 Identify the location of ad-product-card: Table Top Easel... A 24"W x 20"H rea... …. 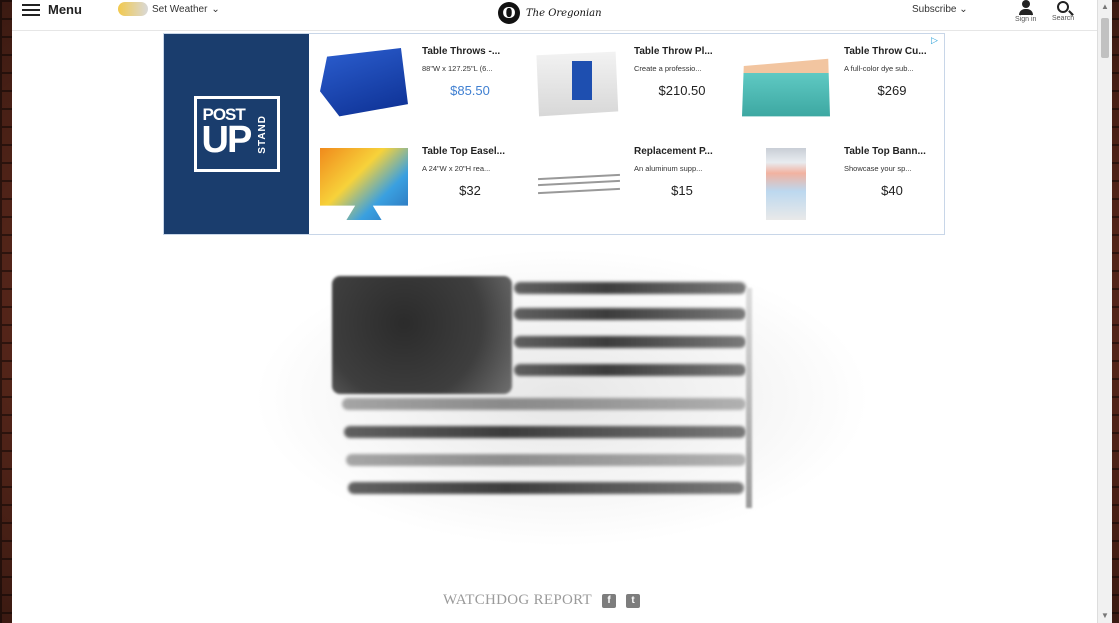
(419, 186).